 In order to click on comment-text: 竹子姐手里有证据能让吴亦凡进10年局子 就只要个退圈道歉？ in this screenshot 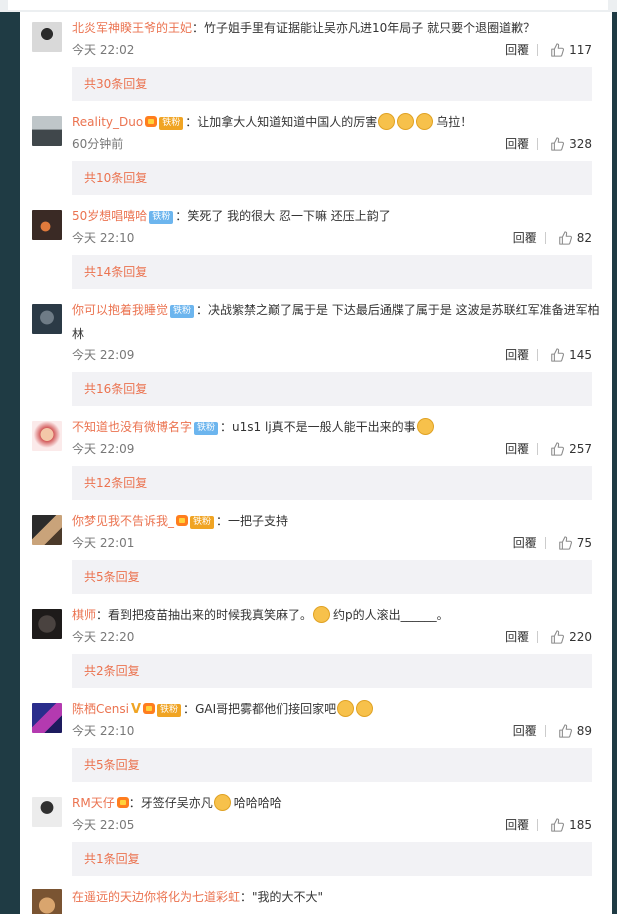, I will do `click(370, 28)`.